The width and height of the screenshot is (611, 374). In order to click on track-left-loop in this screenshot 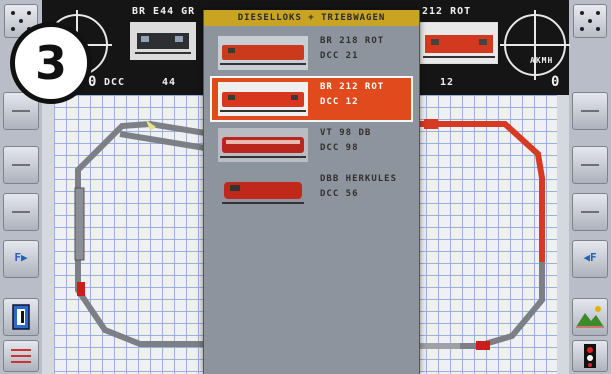, I will do `click(140, 233)`.